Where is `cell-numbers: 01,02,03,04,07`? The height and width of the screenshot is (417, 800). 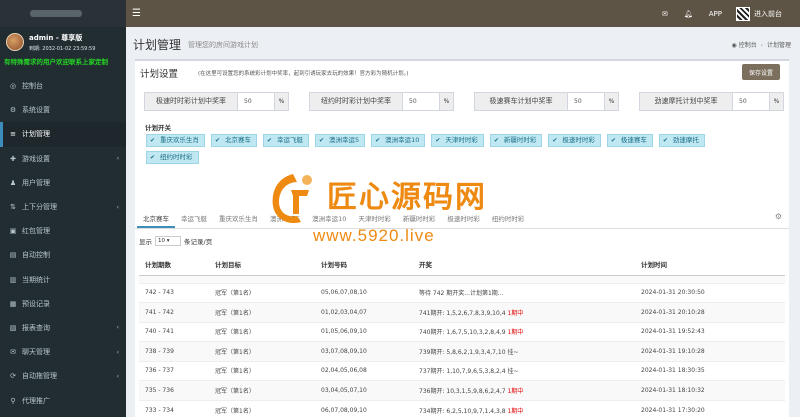 cell-numbers: 01,02,03,04,07 is located at coordinates (364, 312).